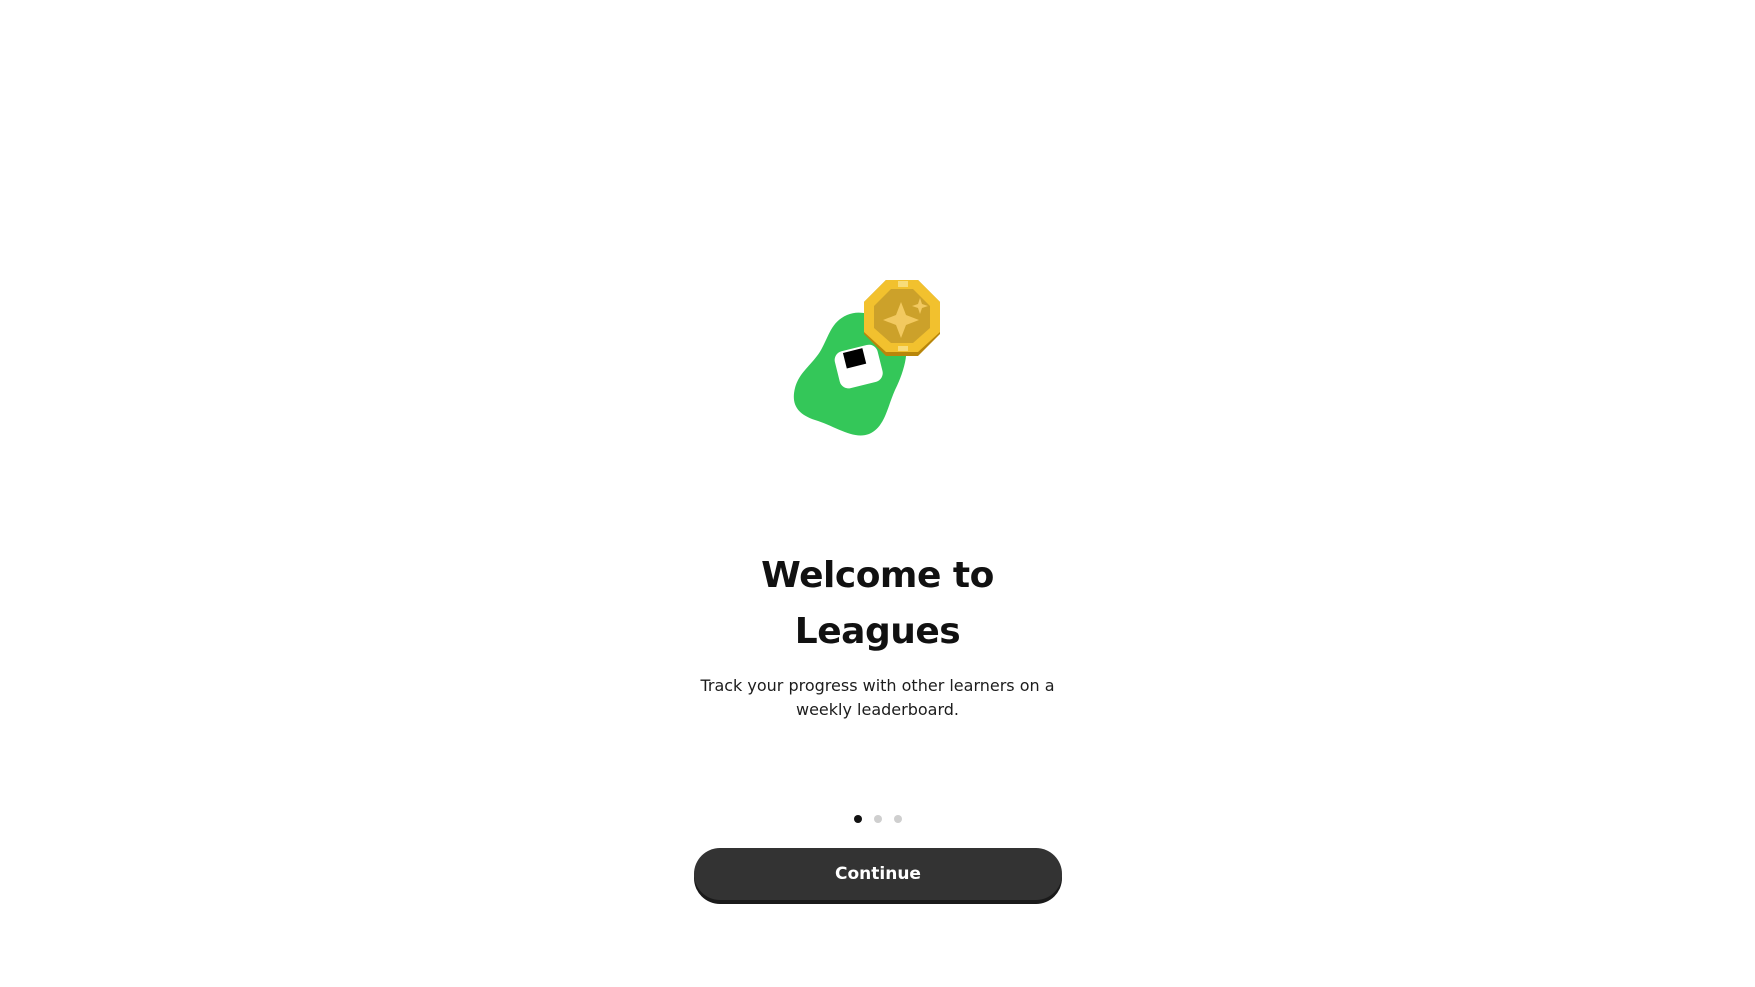 The image size is (1755, 987). I want to click on page-title: Welcome to Leagues, so click(877, 604).